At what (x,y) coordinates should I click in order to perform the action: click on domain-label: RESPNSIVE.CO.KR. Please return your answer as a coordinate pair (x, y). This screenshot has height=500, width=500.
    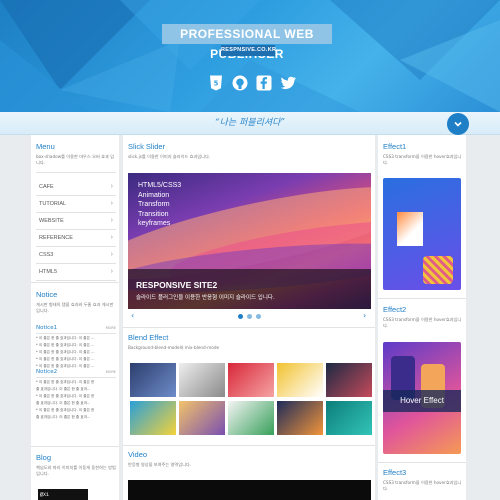
    Looking at the image, I should click on (248, 50).